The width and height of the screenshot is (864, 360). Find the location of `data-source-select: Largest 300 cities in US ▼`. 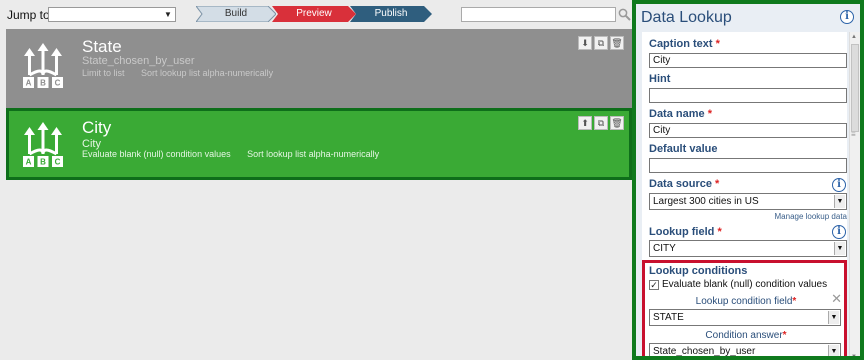

data-source-select: Largest 300 cities in US ▼ is located at coordinates (748, 201).